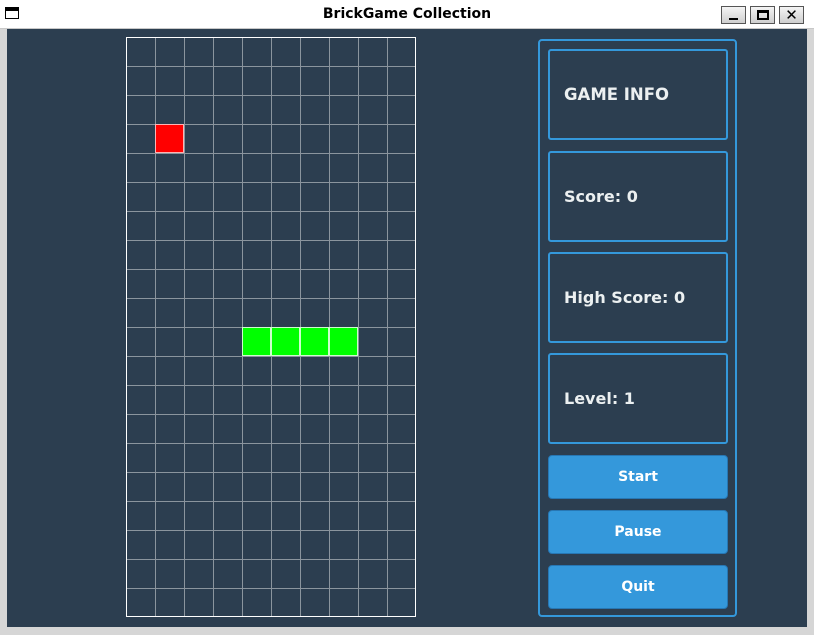 The image size is (814, 635). I want to click on maximize-button, so click(762, 15).